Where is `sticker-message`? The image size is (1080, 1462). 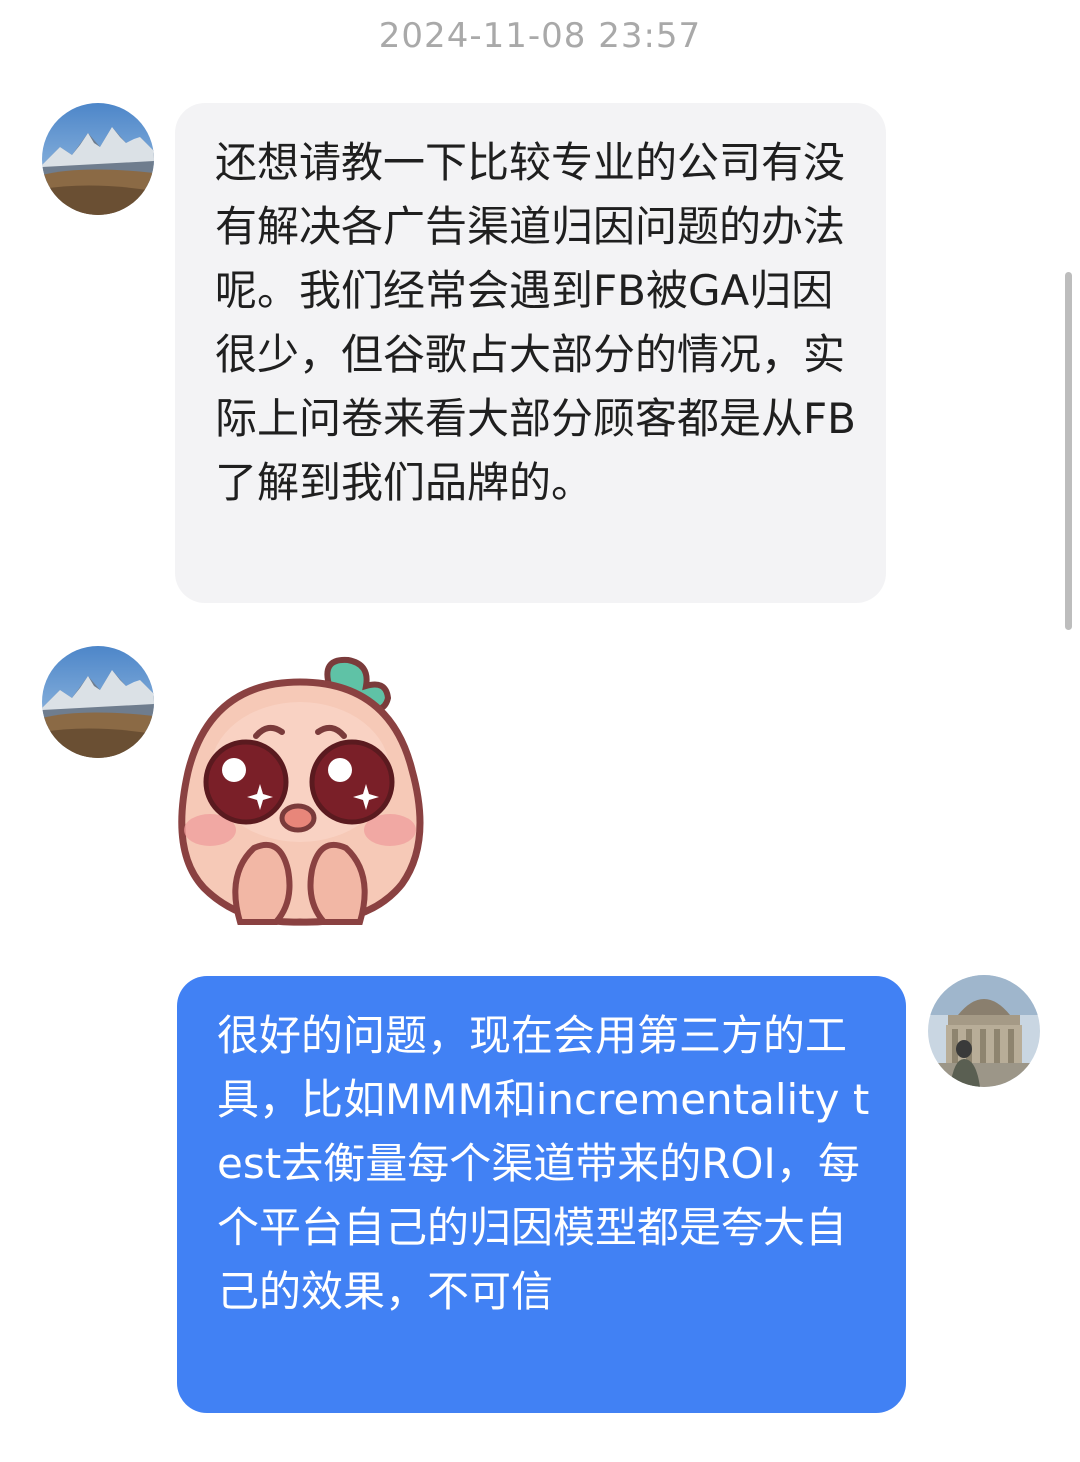 sticker-message is located at coordinates (300, 792).